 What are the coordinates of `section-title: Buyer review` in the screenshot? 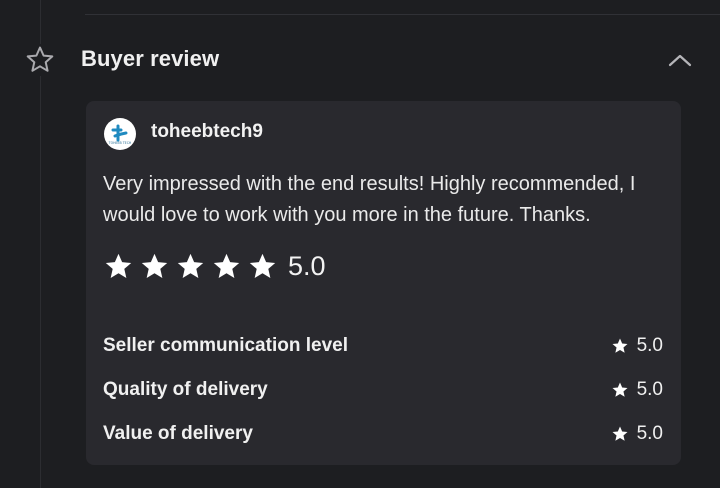 It's located at (150, 58).